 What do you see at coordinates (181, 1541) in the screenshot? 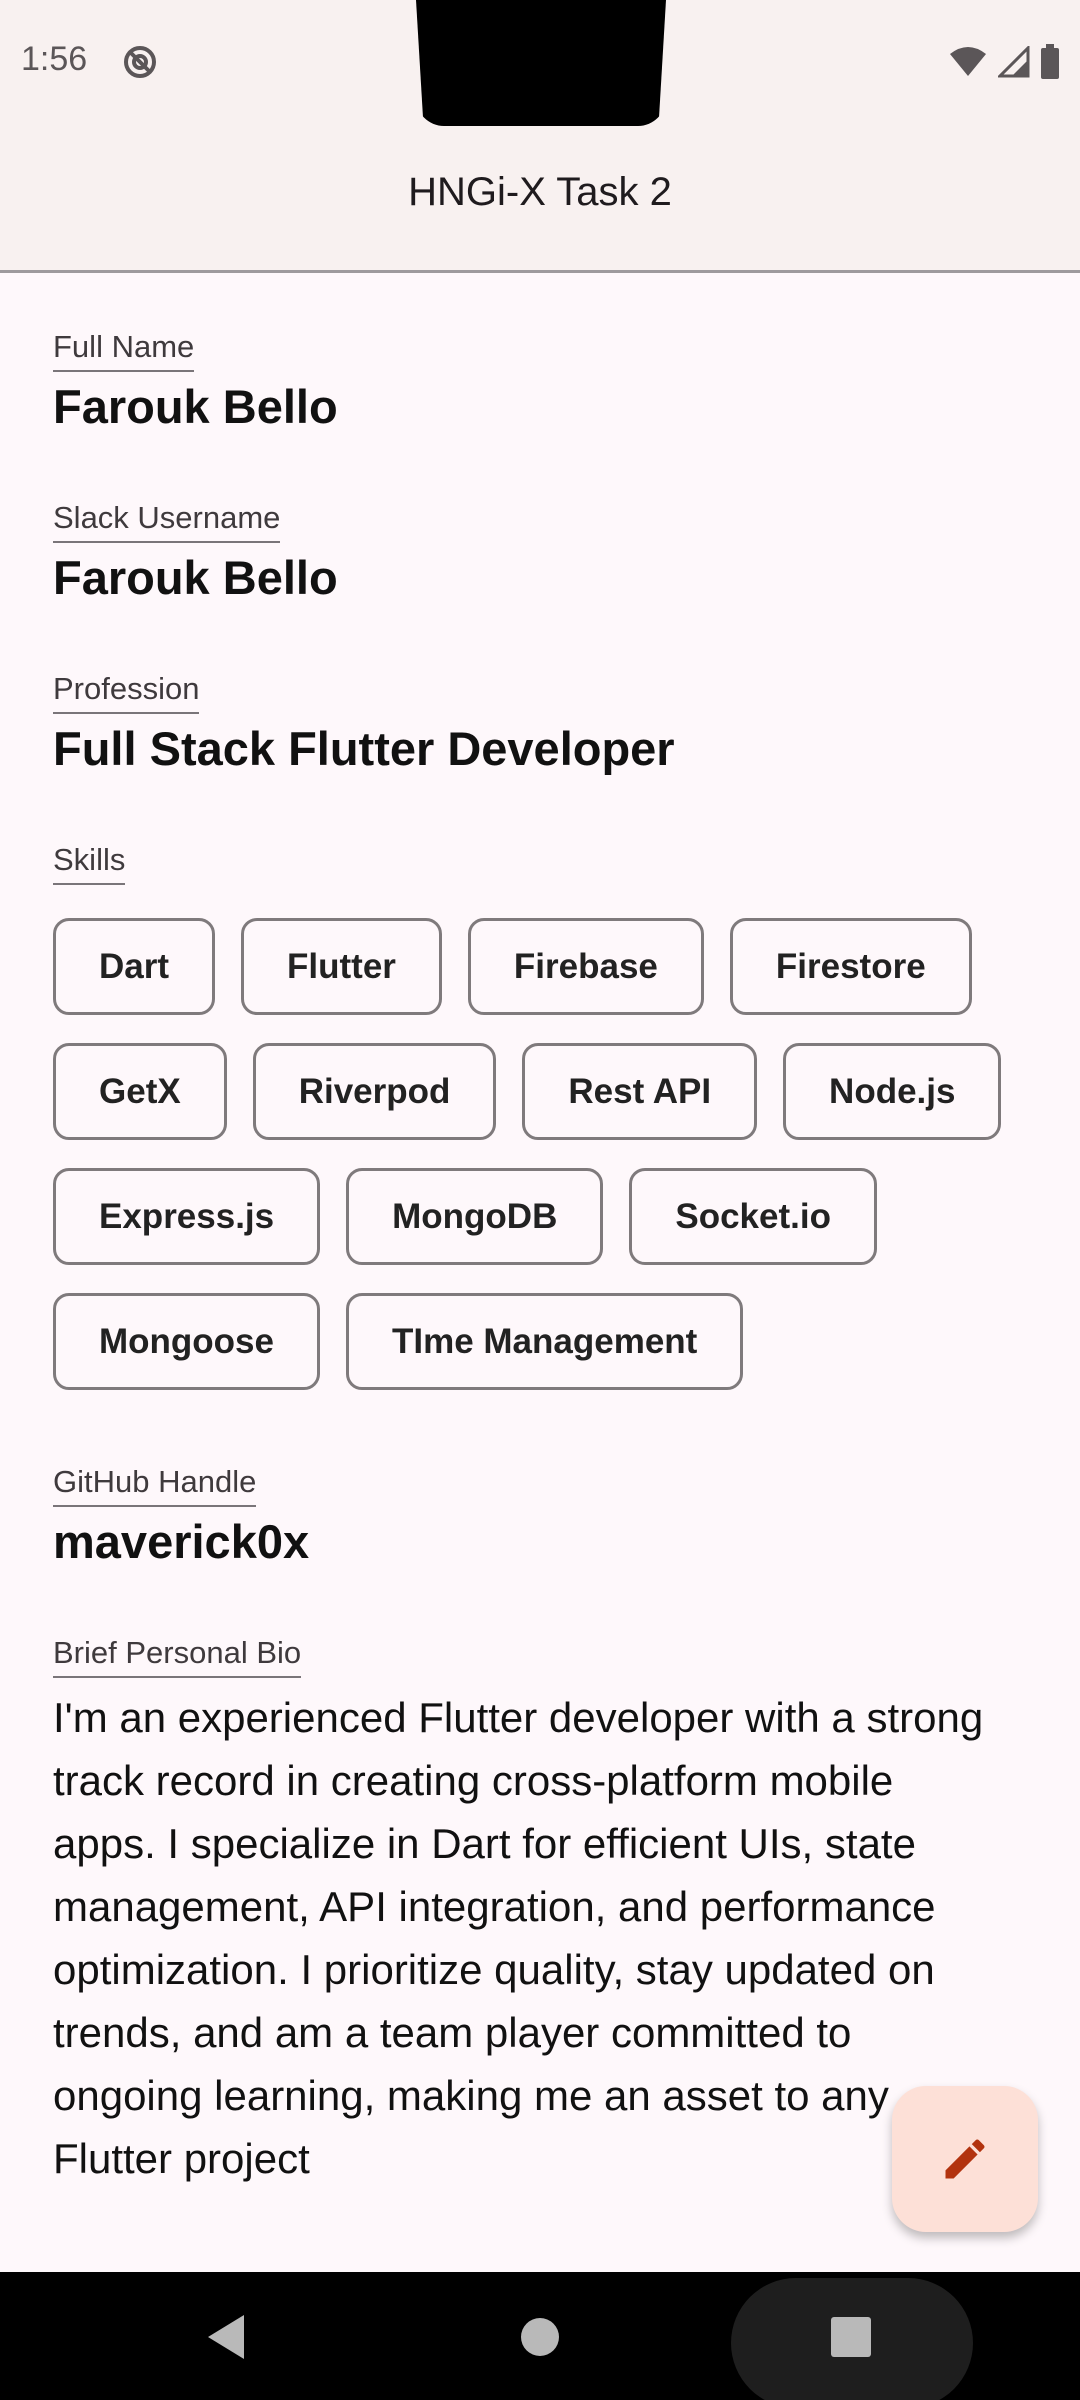
I see `github-handle-value: maverick0x` at bounding box center [181, 1541].